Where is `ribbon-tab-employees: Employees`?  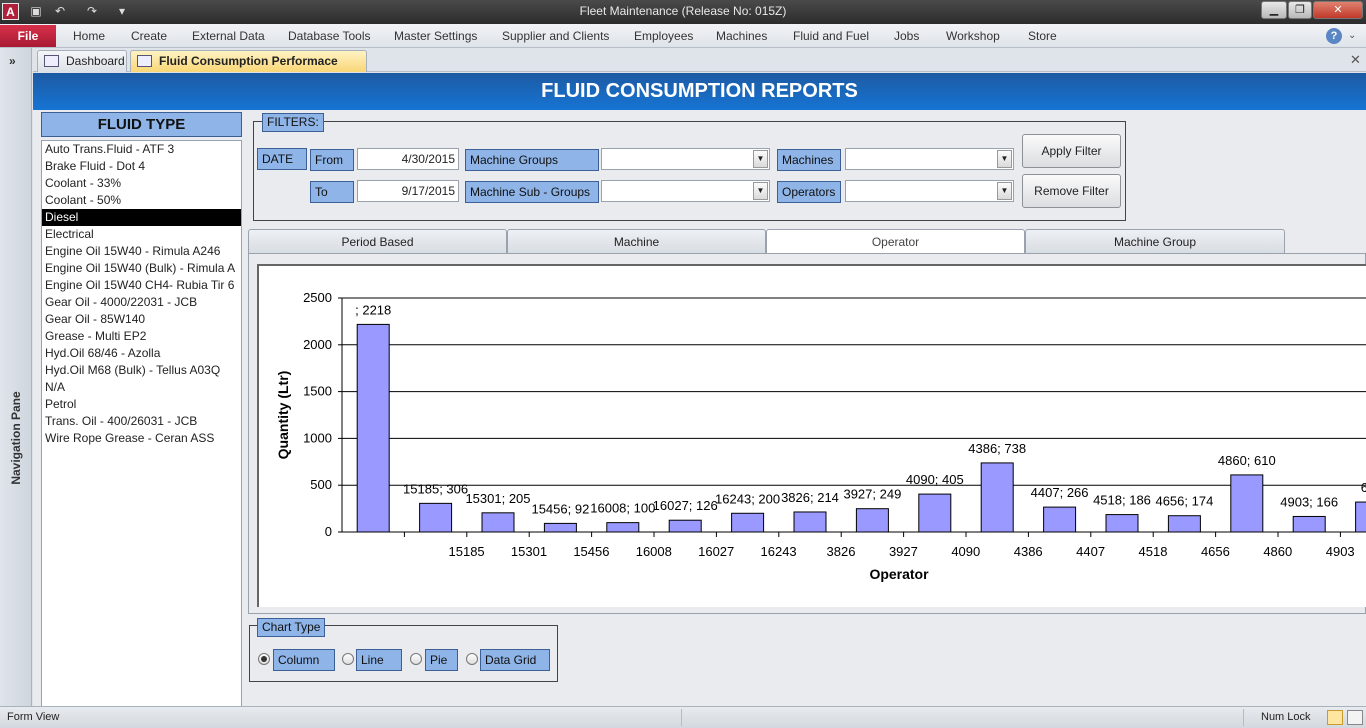
ribbon-tab-employees: Employees is located at coordinates (663, 36).